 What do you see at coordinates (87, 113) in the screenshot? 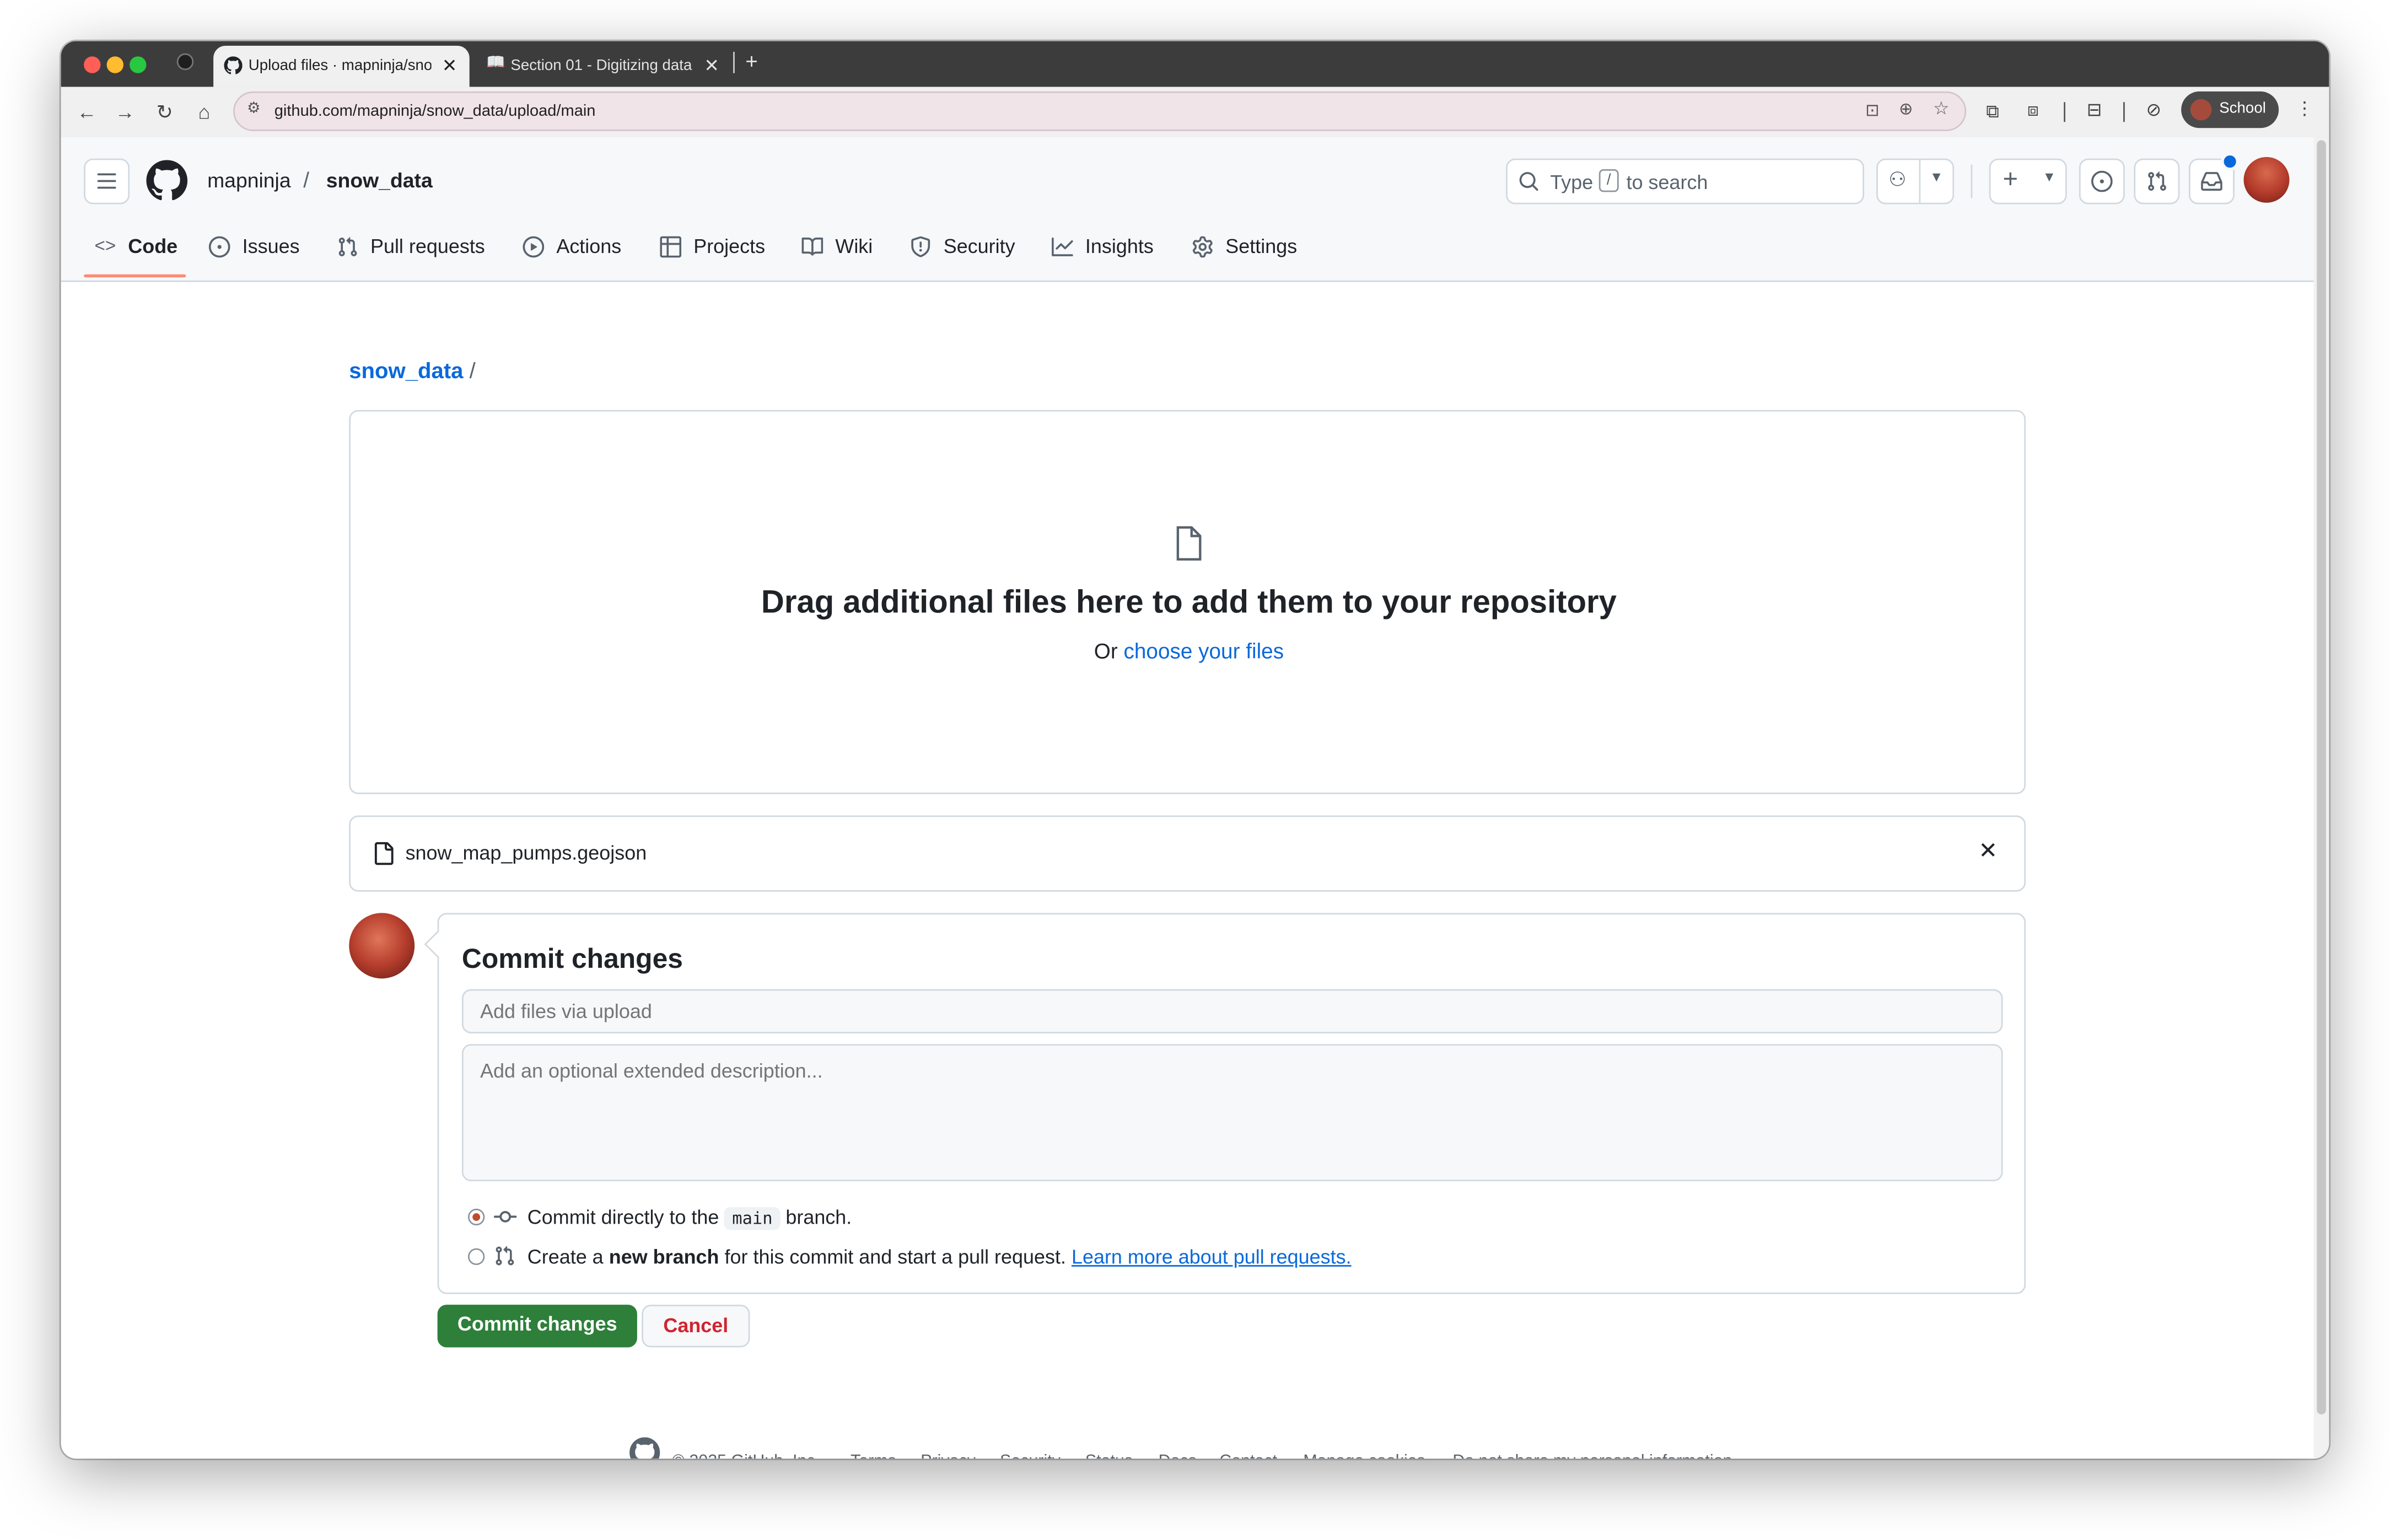
I see `back-icon: ←` at bounding box center [87, 113].